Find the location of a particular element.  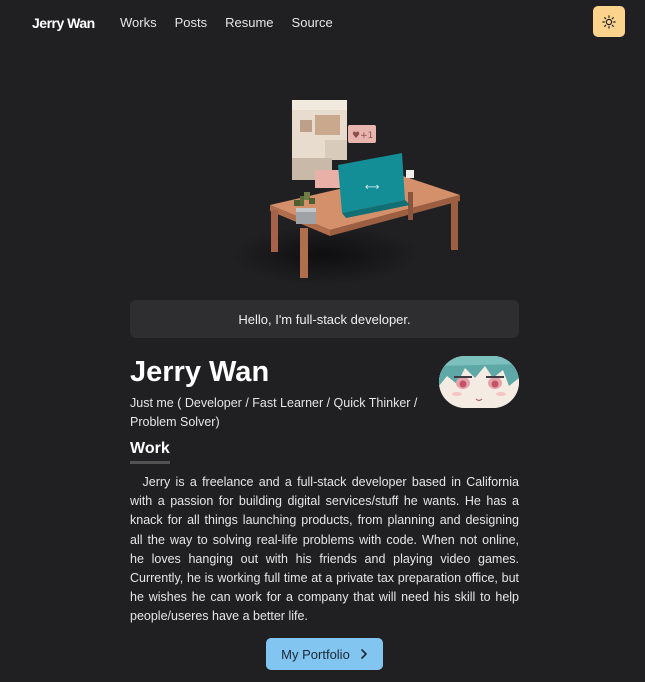

portfolio-button-label: My Portfolio is located at coordinates (315, 654).